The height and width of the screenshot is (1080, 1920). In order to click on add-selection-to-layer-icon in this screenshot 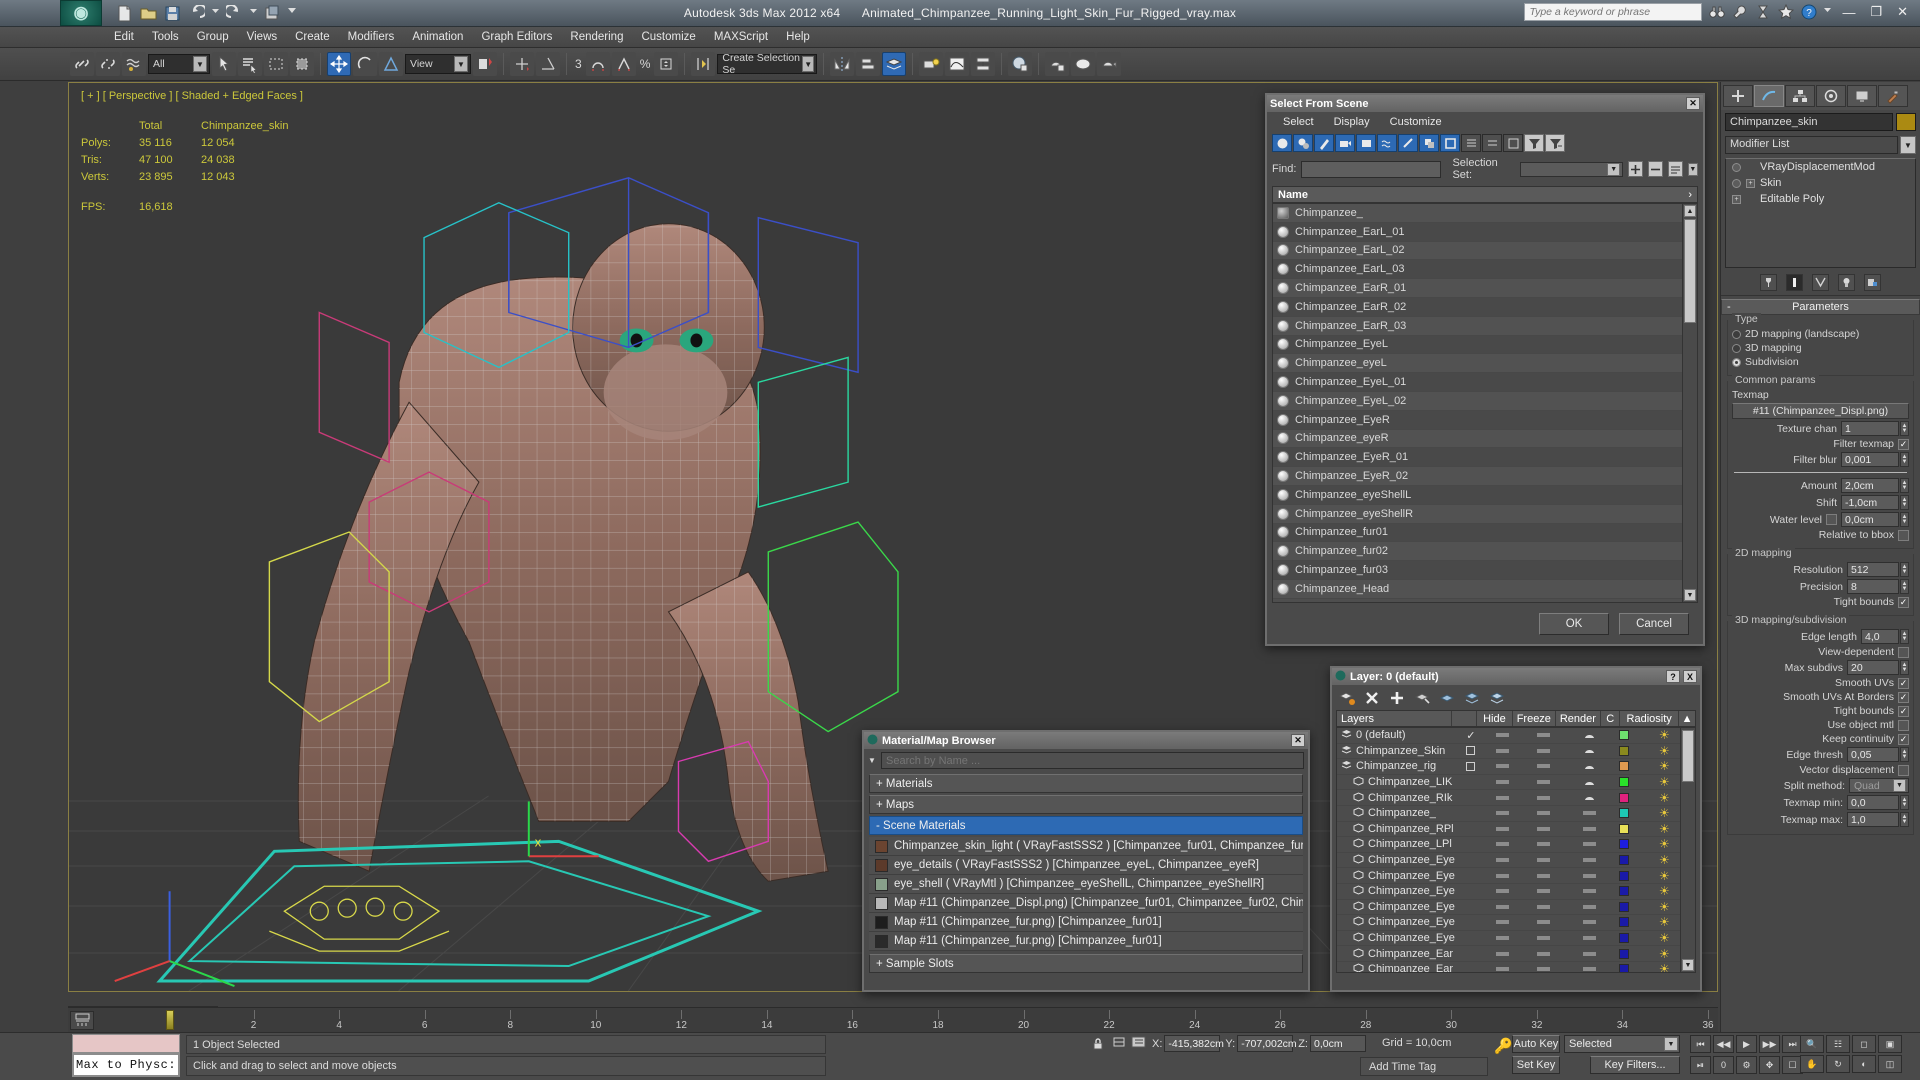, I will do `click(1397, 697)`.